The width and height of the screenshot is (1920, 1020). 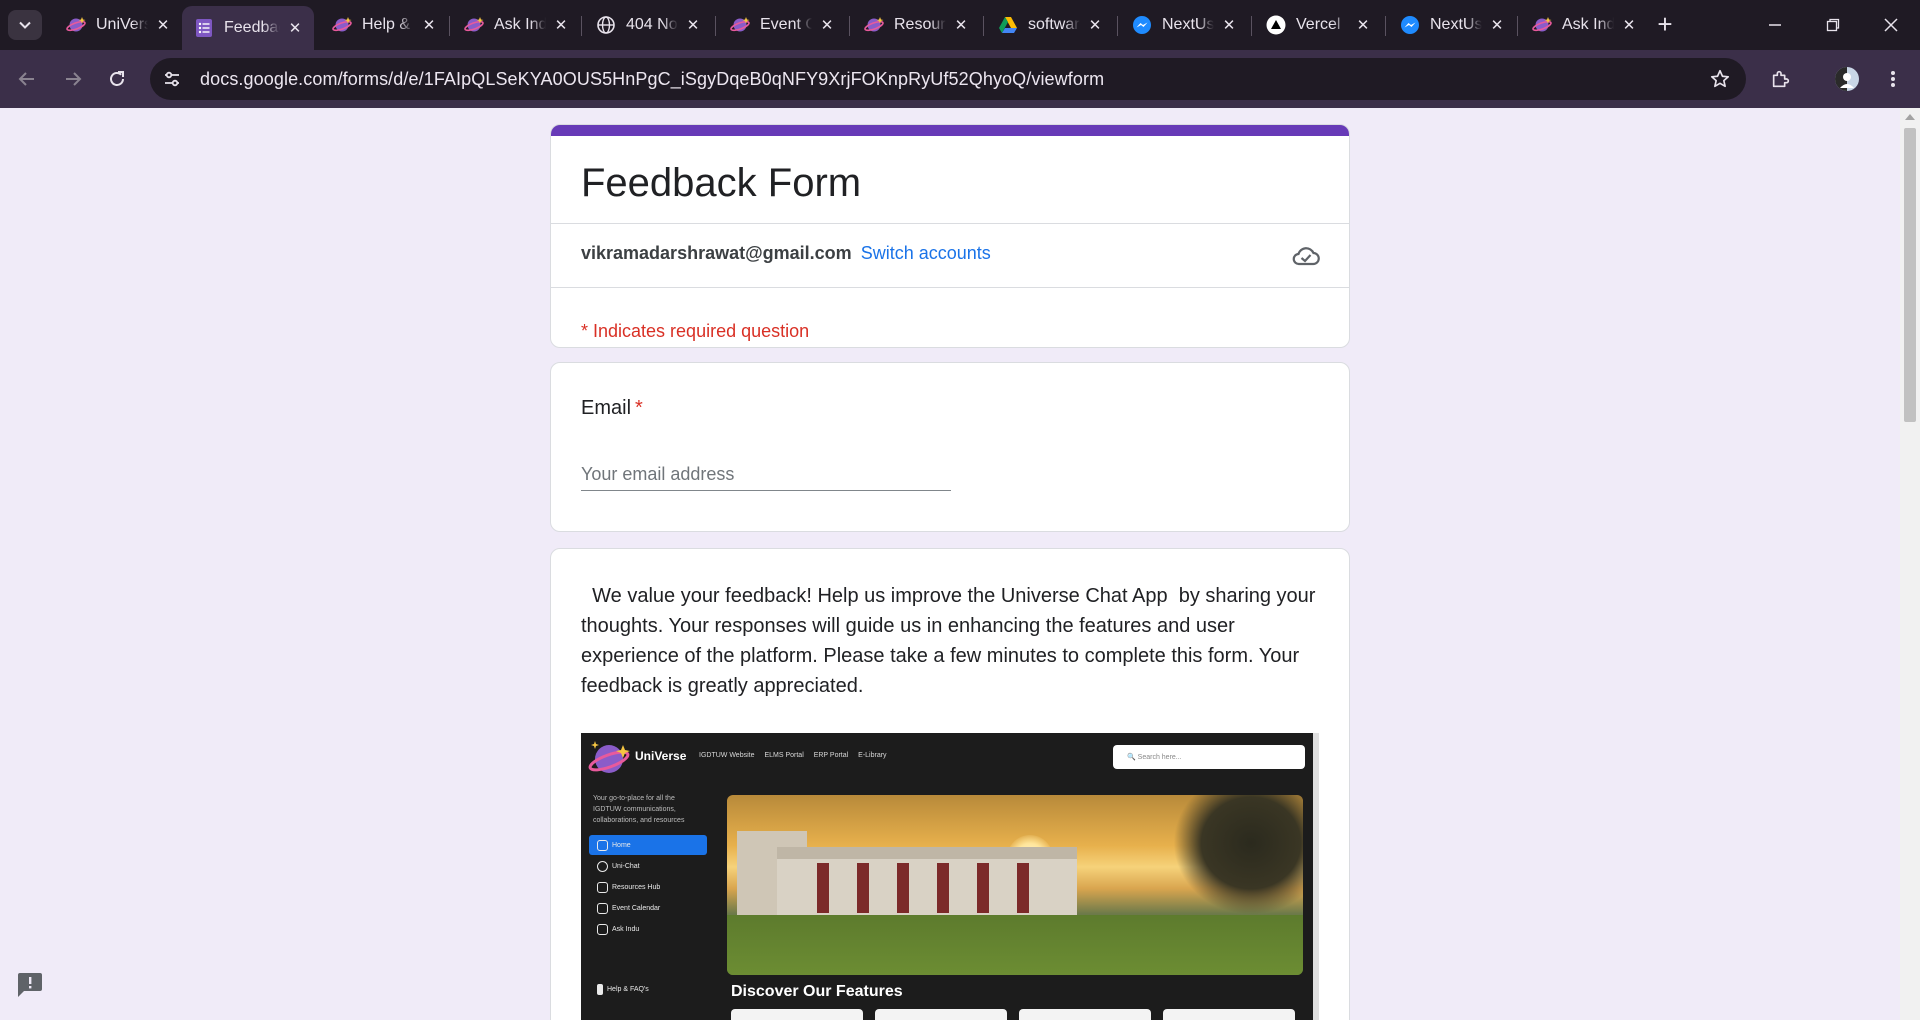 I want to click on star-icon, so click(x=1720, y=78).